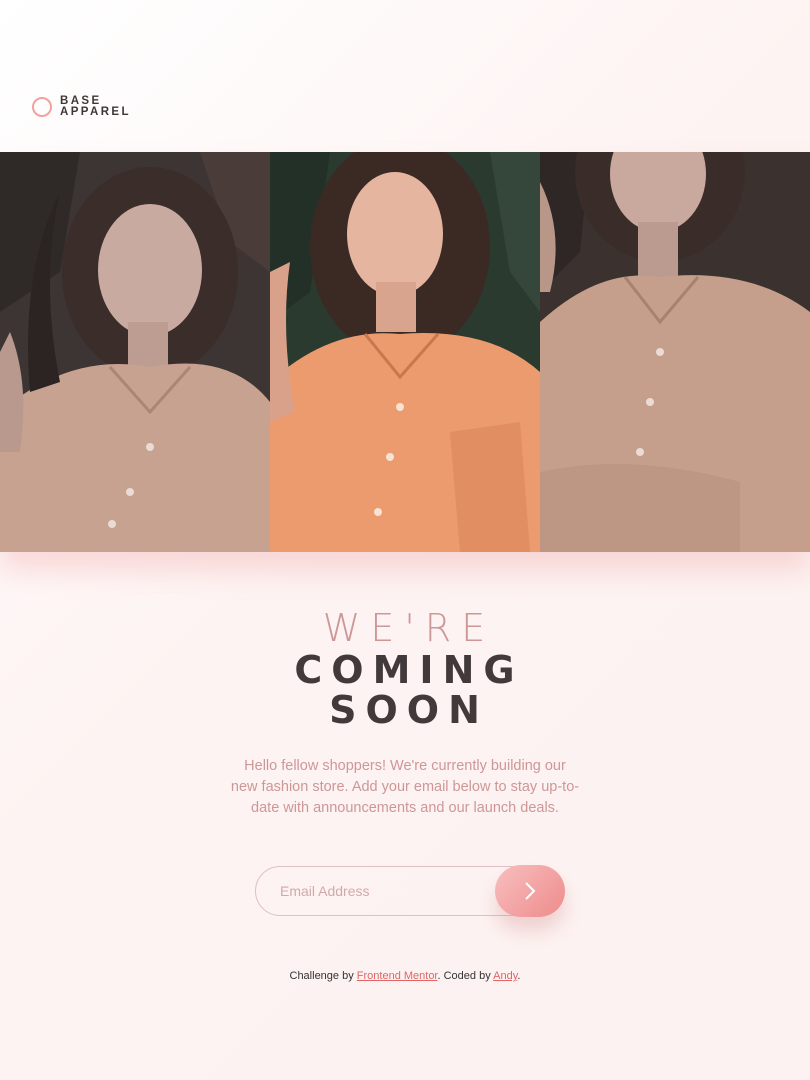  Describe the element at coordinates (409, 710) in the screenshot. I see `headline-line-3: SOON` at that location.